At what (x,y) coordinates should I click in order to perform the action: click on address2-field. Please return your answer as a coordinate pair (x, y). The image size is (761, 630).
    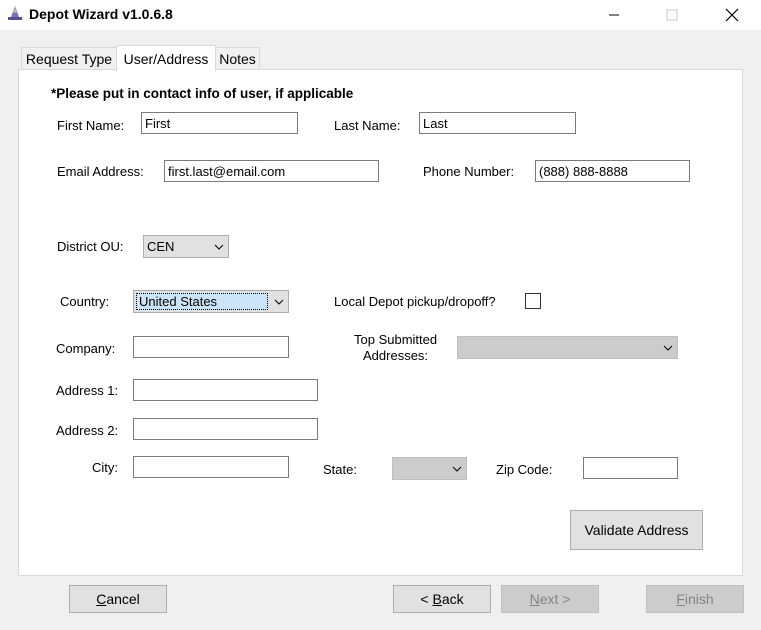
    Looking at the image, I should click on (225, 429).